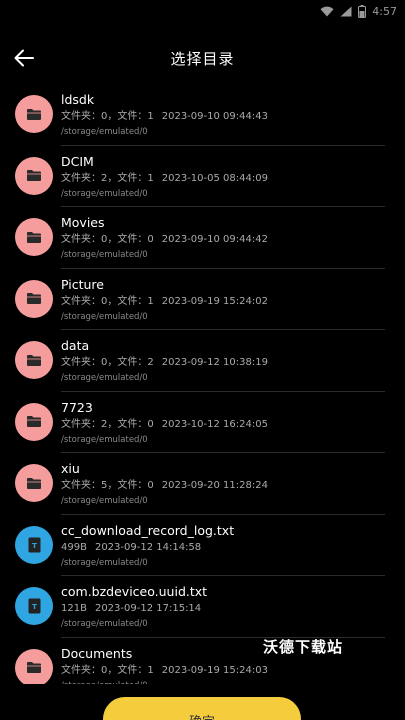 The height and width of the screenshot is (720, 405). I want to click on item-meta: 文件夹：5，文件：0 2023-09-20 11:28:24, so click(223, 485).